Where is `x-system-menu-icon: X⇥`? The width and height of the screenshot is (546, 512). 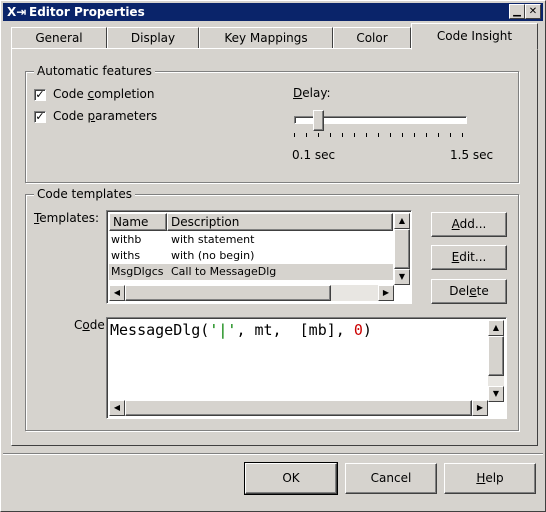
x-system-menu-icon: X⇥ is located at coordinates (17, 12).